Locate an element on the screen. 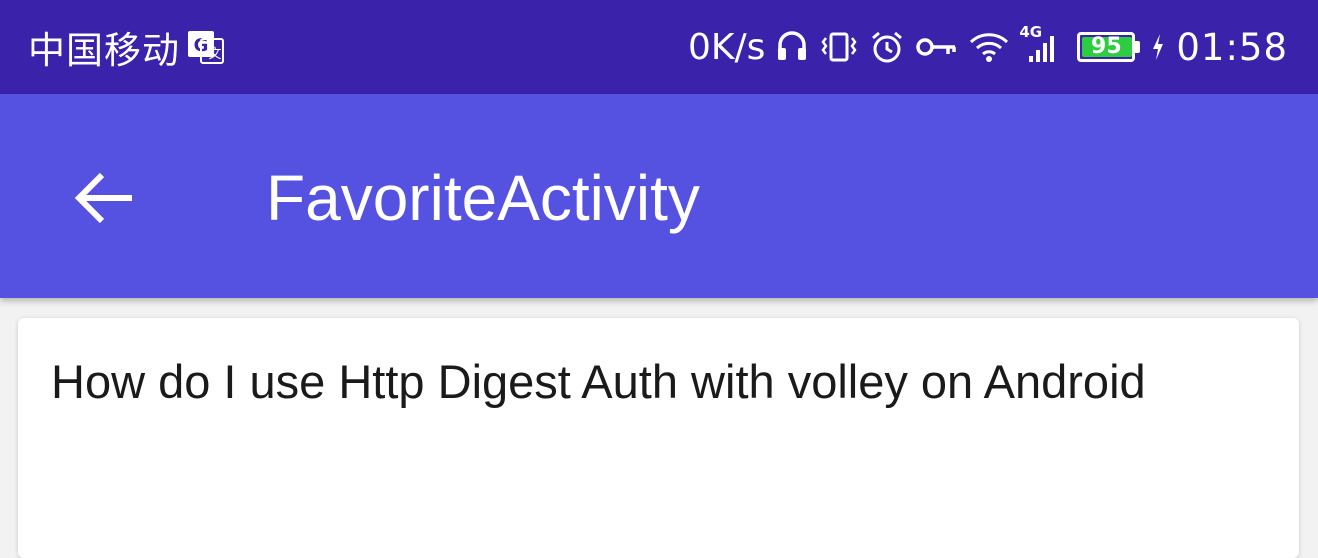 This screenshot has height=558, width=1318. translate-icon: G 文 is located at coordinates (206, 47).